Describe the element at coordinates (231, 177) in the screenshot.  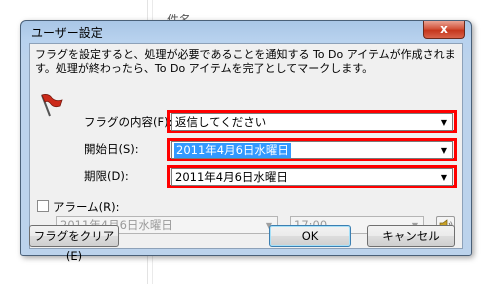
I see `due-date-value: 2011年4月6日水曜日` at that location.